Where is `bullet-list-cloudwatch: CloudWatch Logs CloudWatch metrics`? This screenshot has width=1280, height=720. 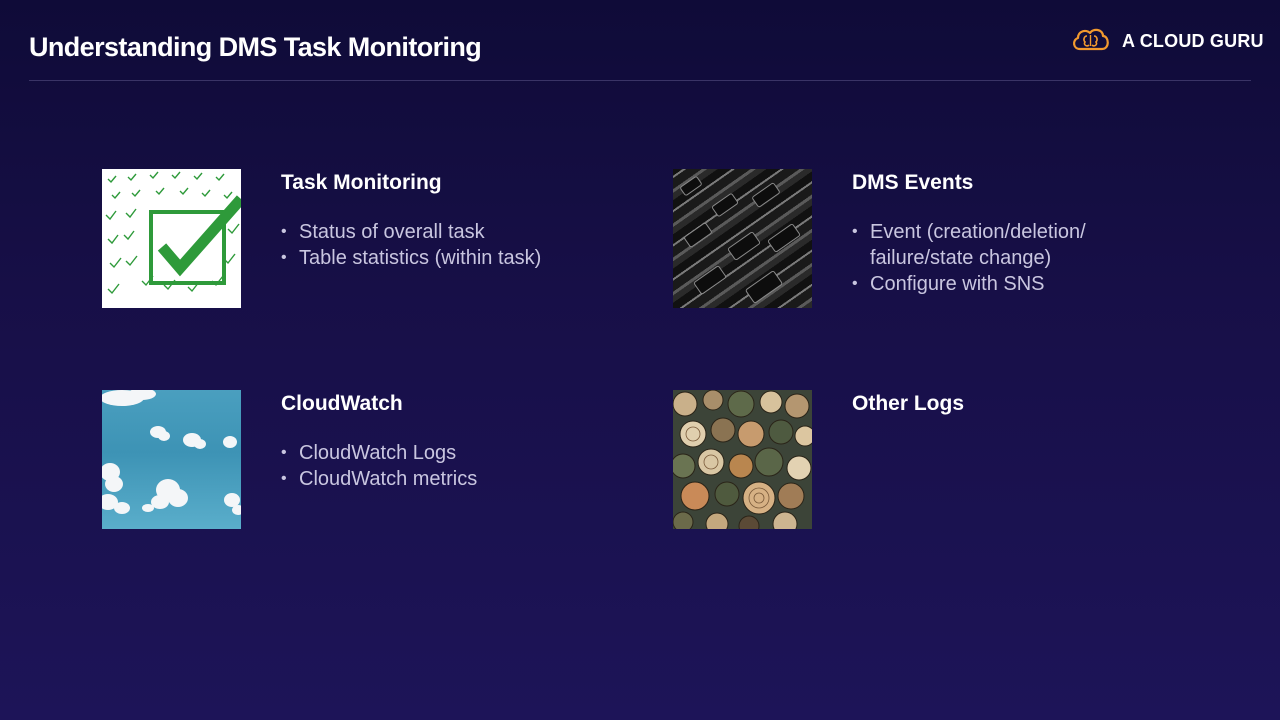
bullet-list-cloudwatch: CloudWatch Logs CloudWatch metrics is located at coordinates (379, 466).